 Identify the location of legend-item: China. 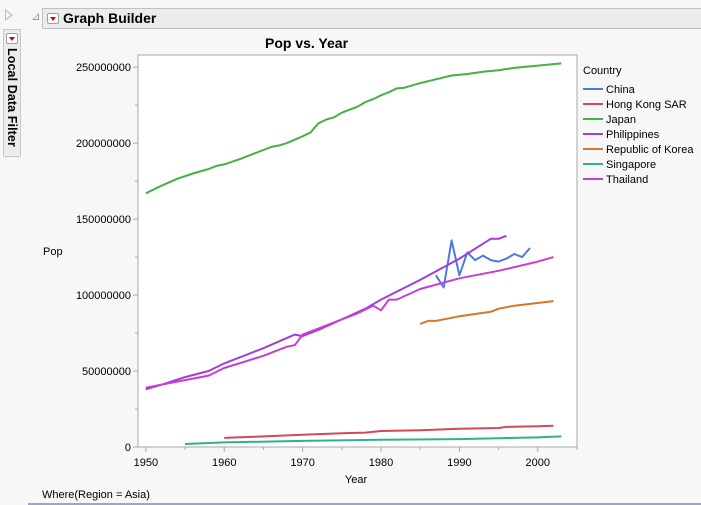
(609, 90).